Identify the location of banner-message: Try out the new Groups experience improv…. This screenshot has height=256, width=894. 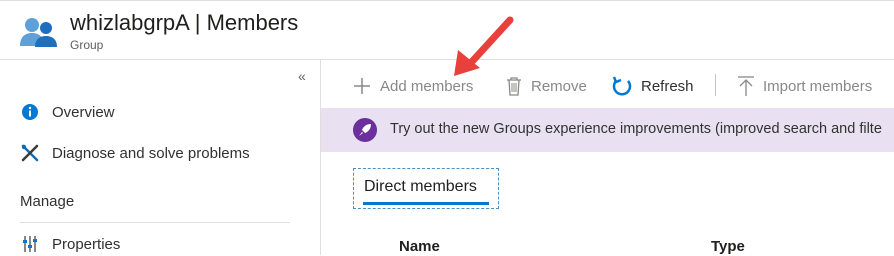
(636, 129).